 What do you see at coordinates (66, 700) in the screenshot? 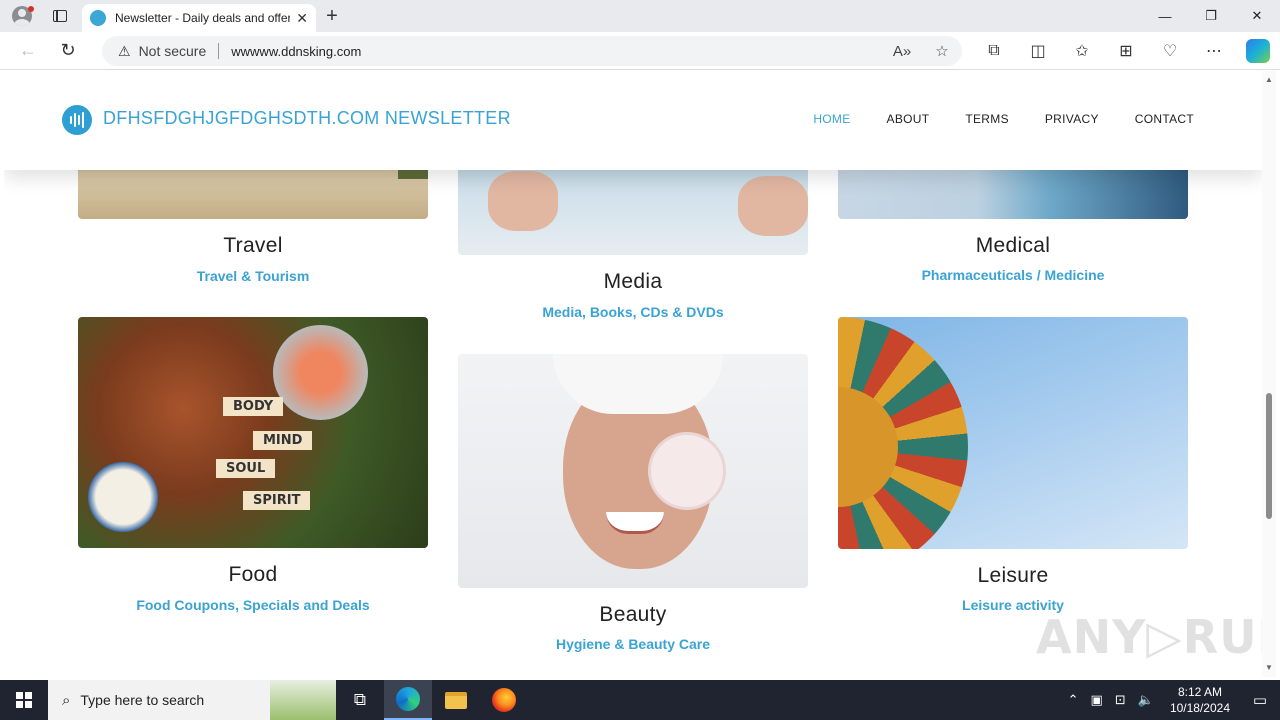
I see `search-icon: ⌕` at bounding box center [66, 700].